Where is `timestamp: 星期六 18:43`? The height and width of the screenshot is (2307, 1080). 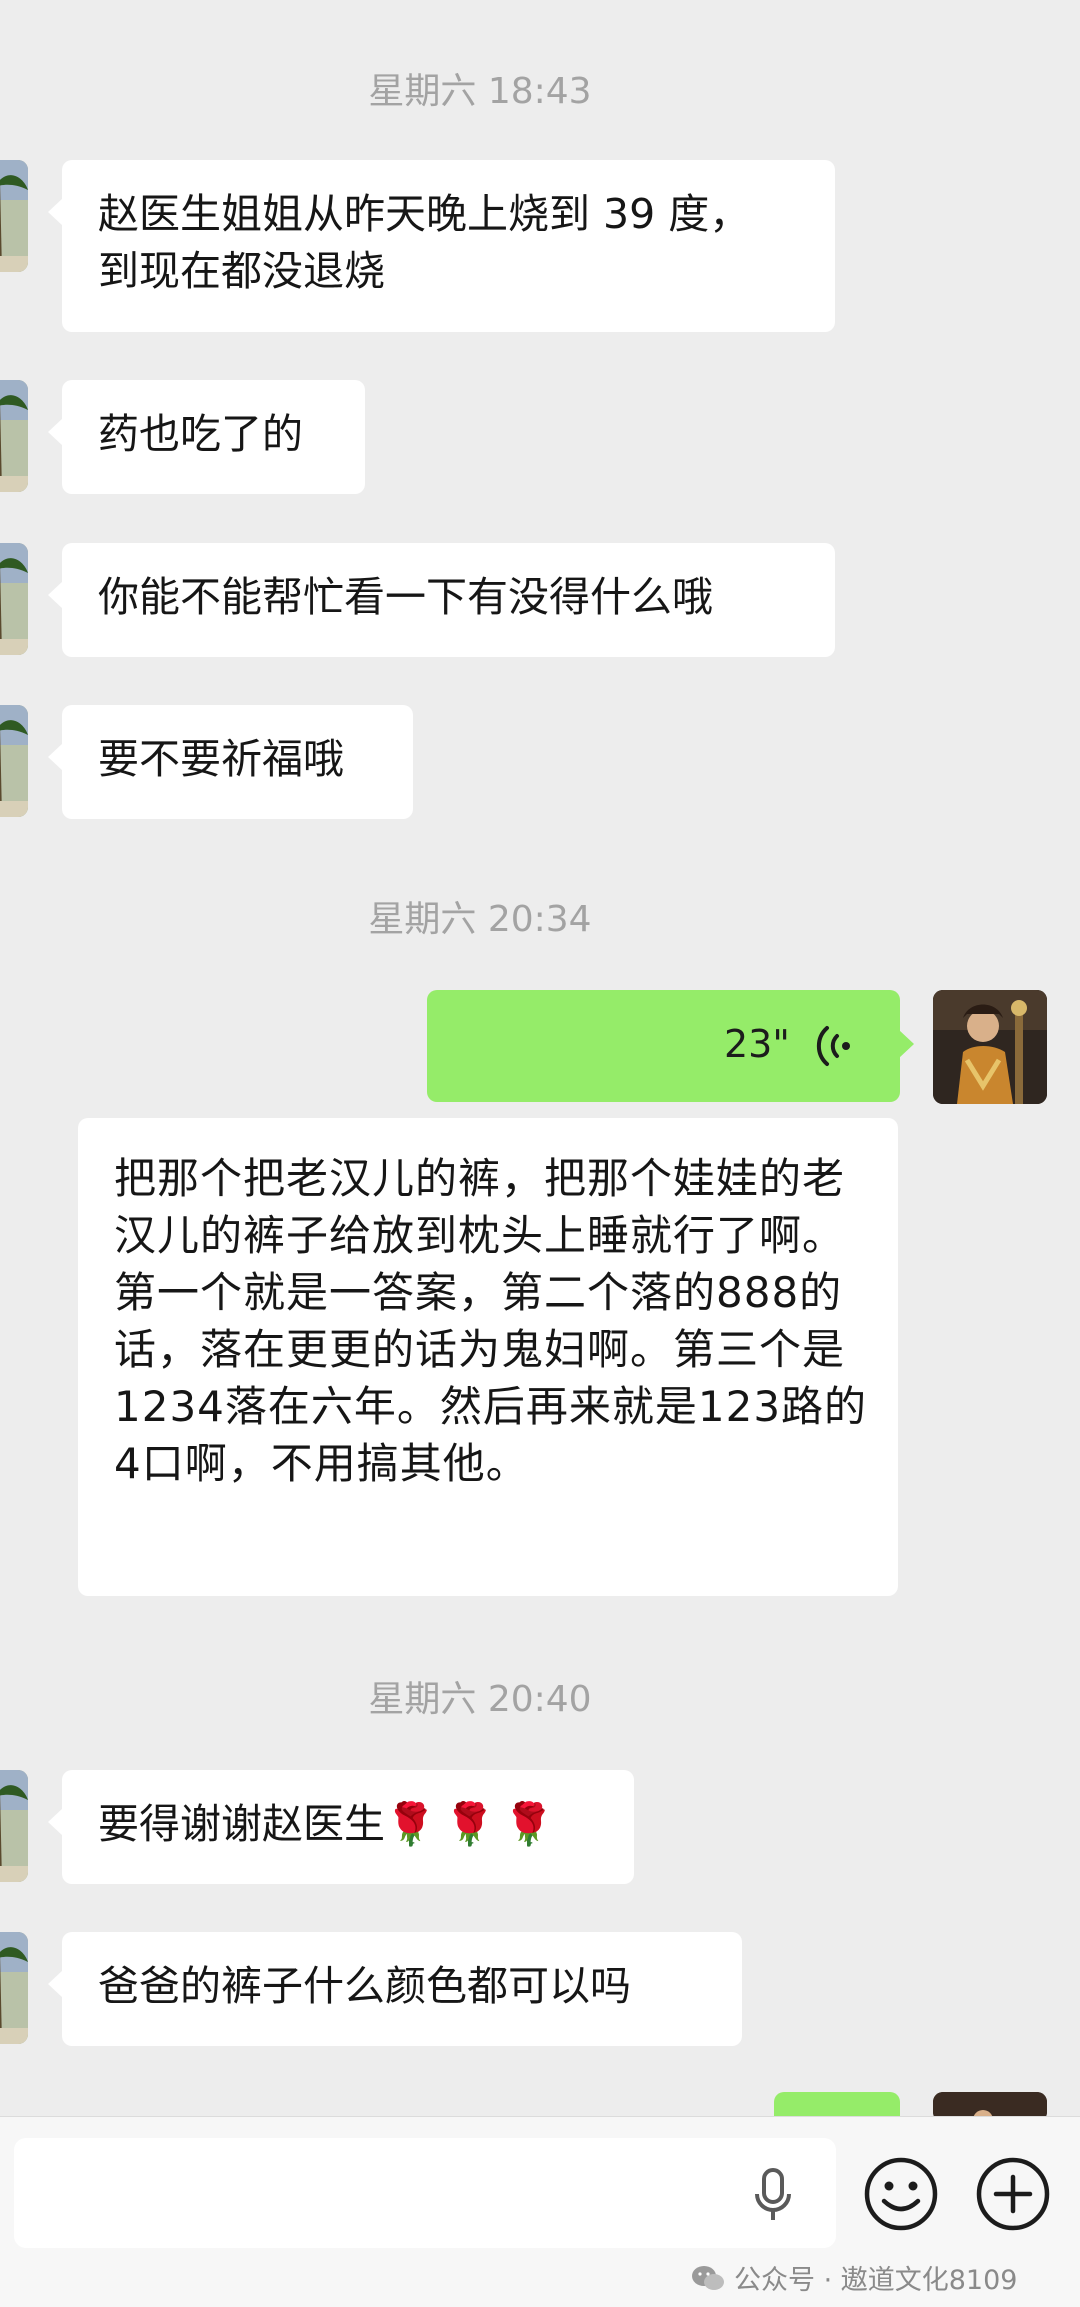
timestamp: 星期六 18:43 is located at coordinates (480, 91).